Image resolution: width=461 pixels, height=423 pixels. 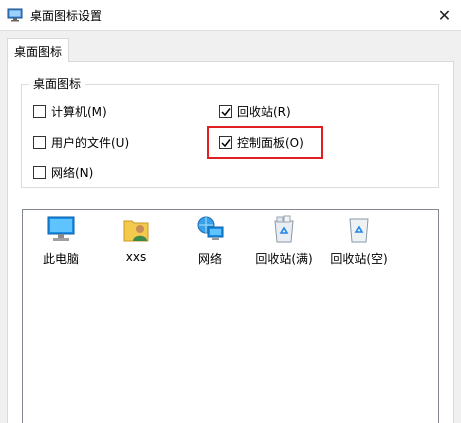 I want to click on list-item-label: 回收站(空), so click(x=359, y=259).